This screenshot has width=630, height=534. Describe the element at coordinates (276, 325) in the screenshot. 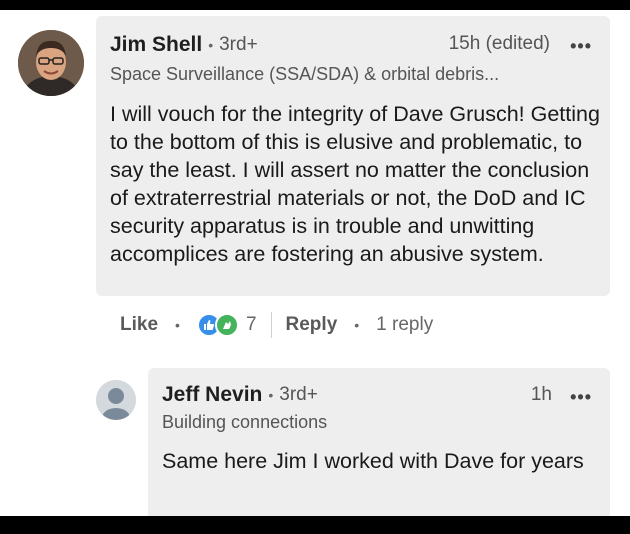

I see `comment-actions: Like • 7 Reply • 1 reply` at that location.